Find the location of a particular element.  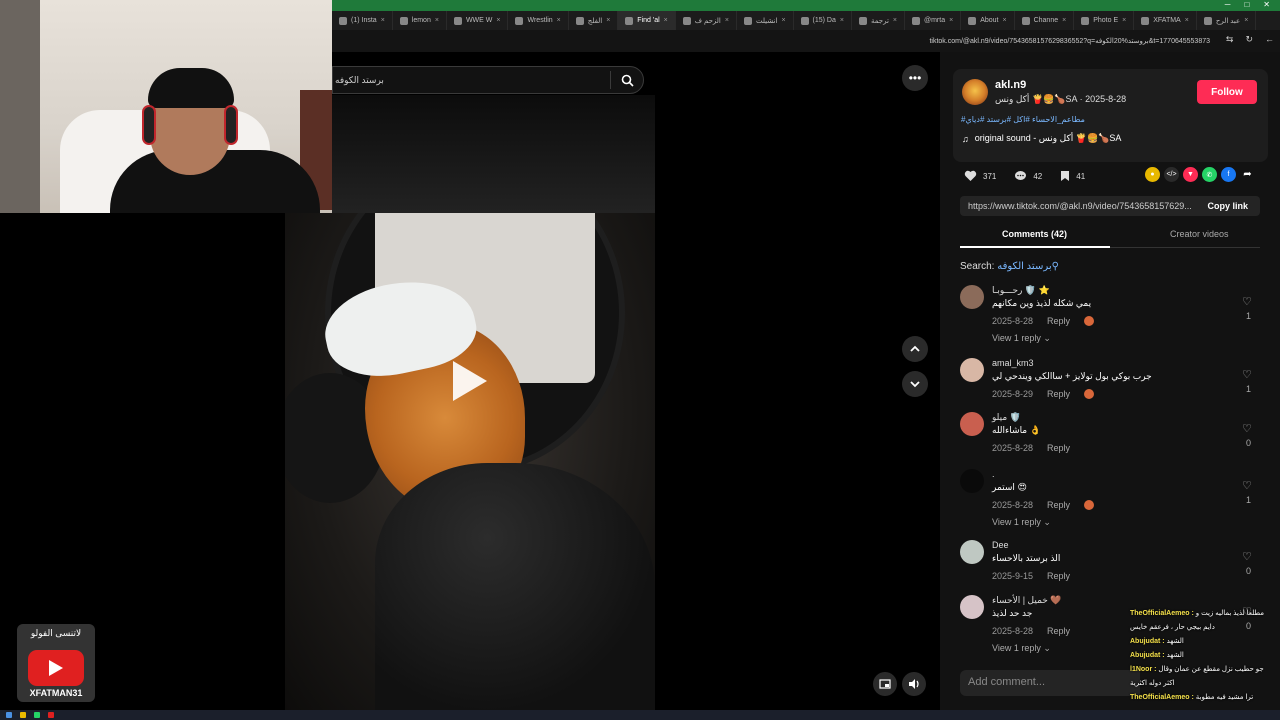

author-avatar is located at coordinates (975, 92).